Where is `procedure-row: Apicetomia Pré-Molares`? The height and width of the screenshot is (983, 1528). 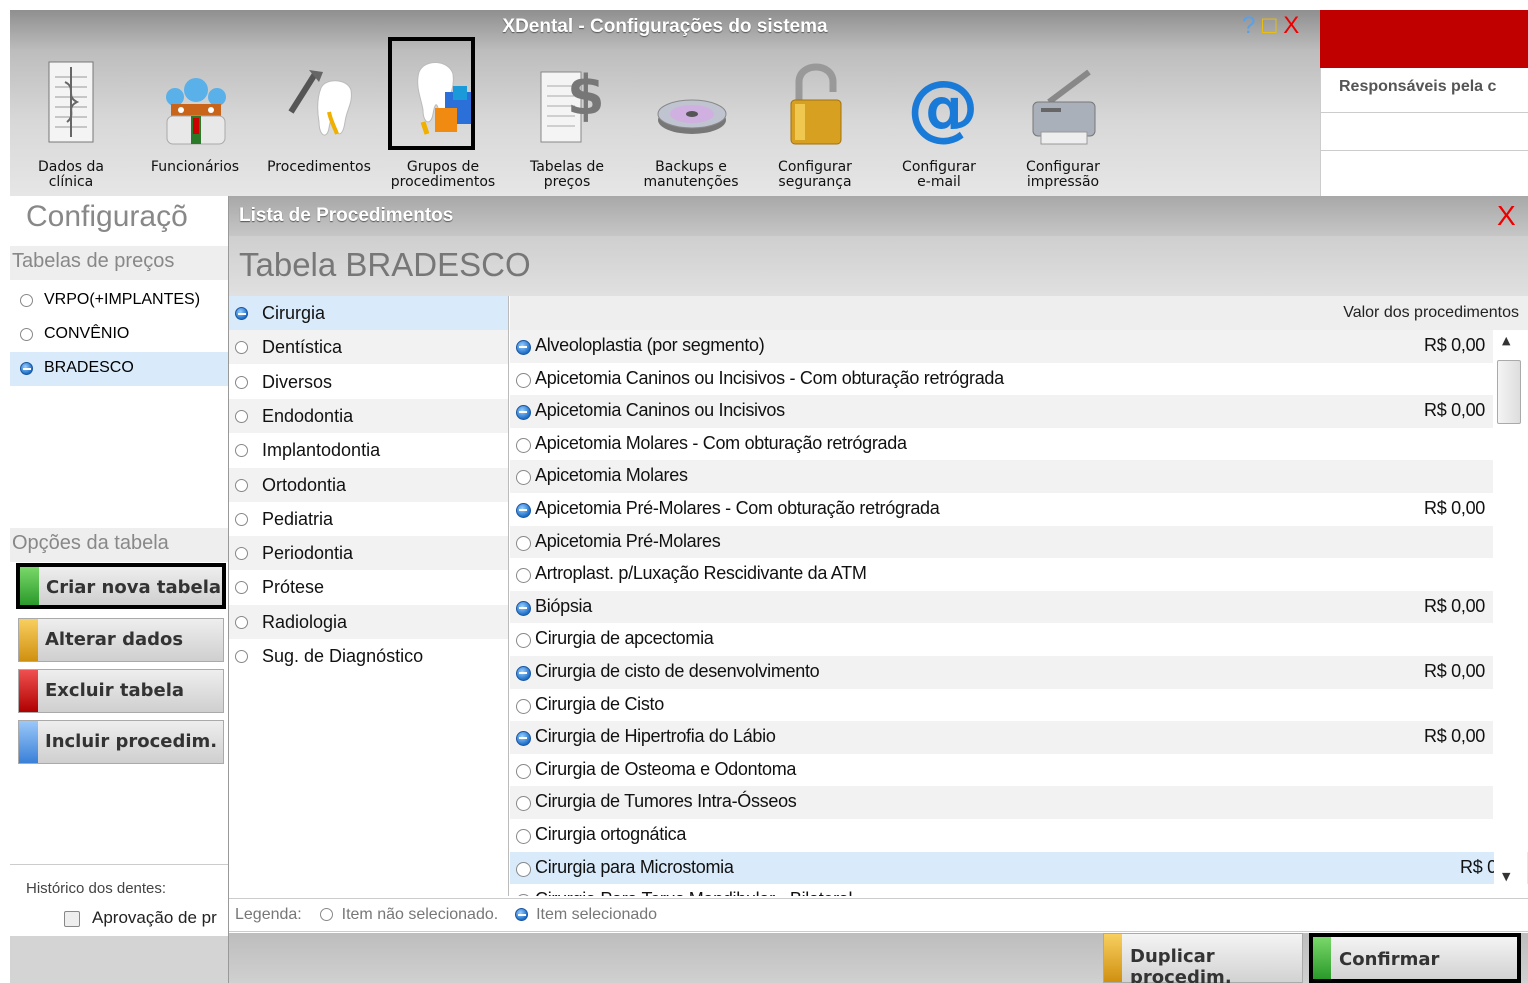 procedure-row: Apicetomia Pré-Molares is located at coordinates (1001, 542).